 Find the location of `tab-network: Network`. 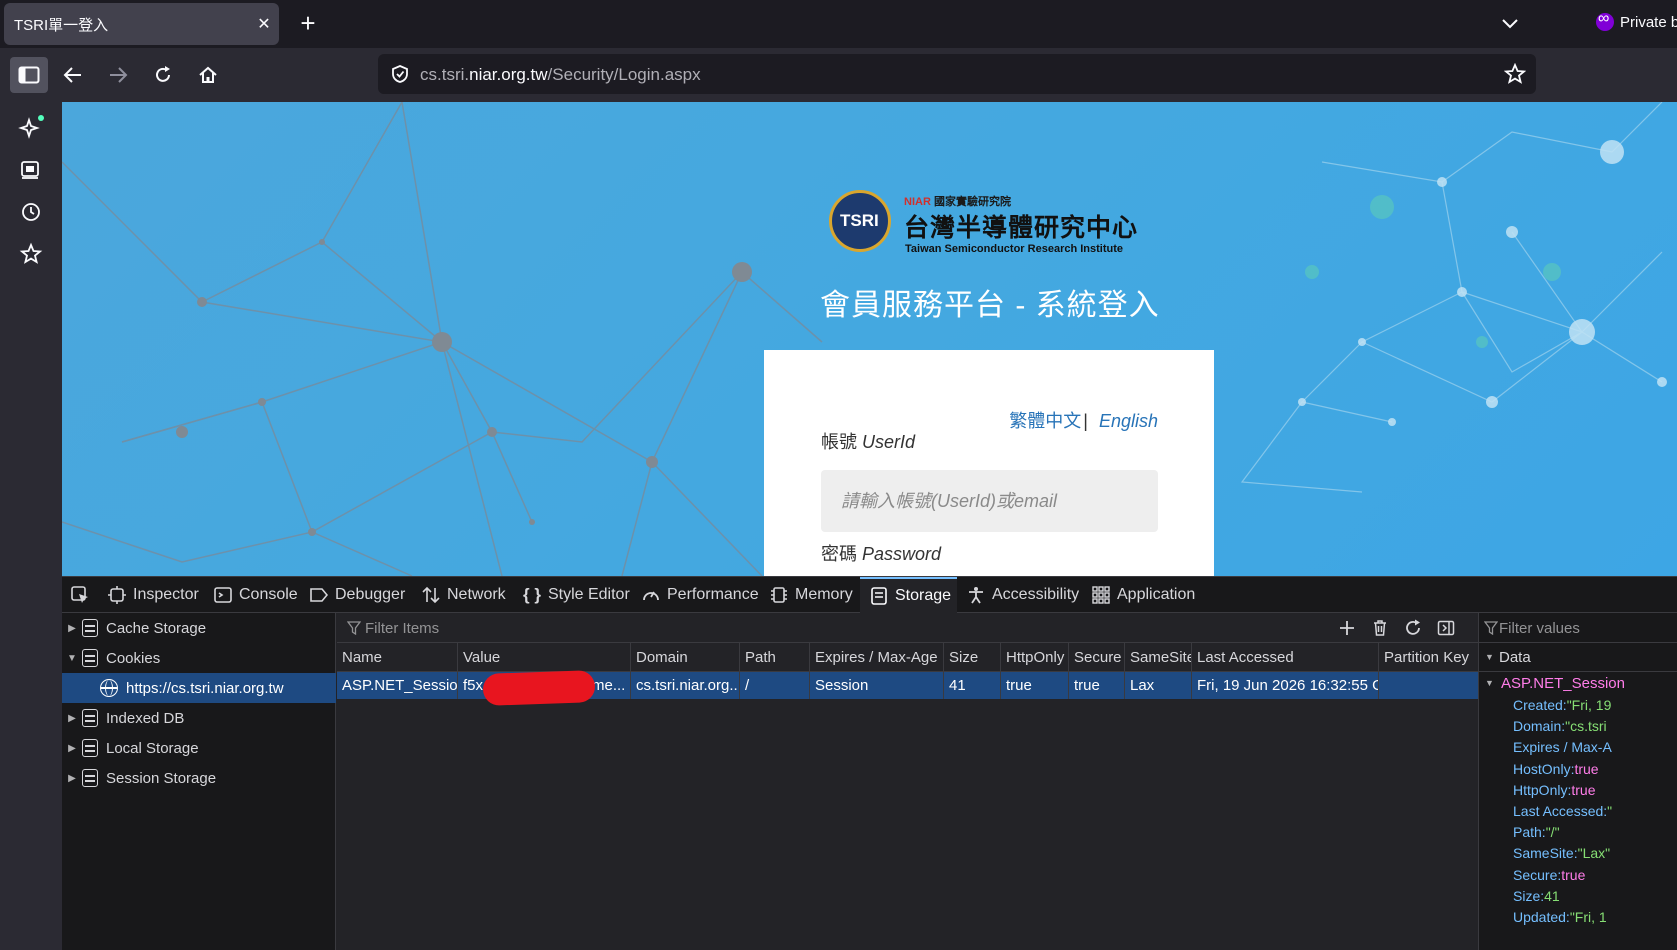

tab-network: Network is located at coordinates (464, 595).